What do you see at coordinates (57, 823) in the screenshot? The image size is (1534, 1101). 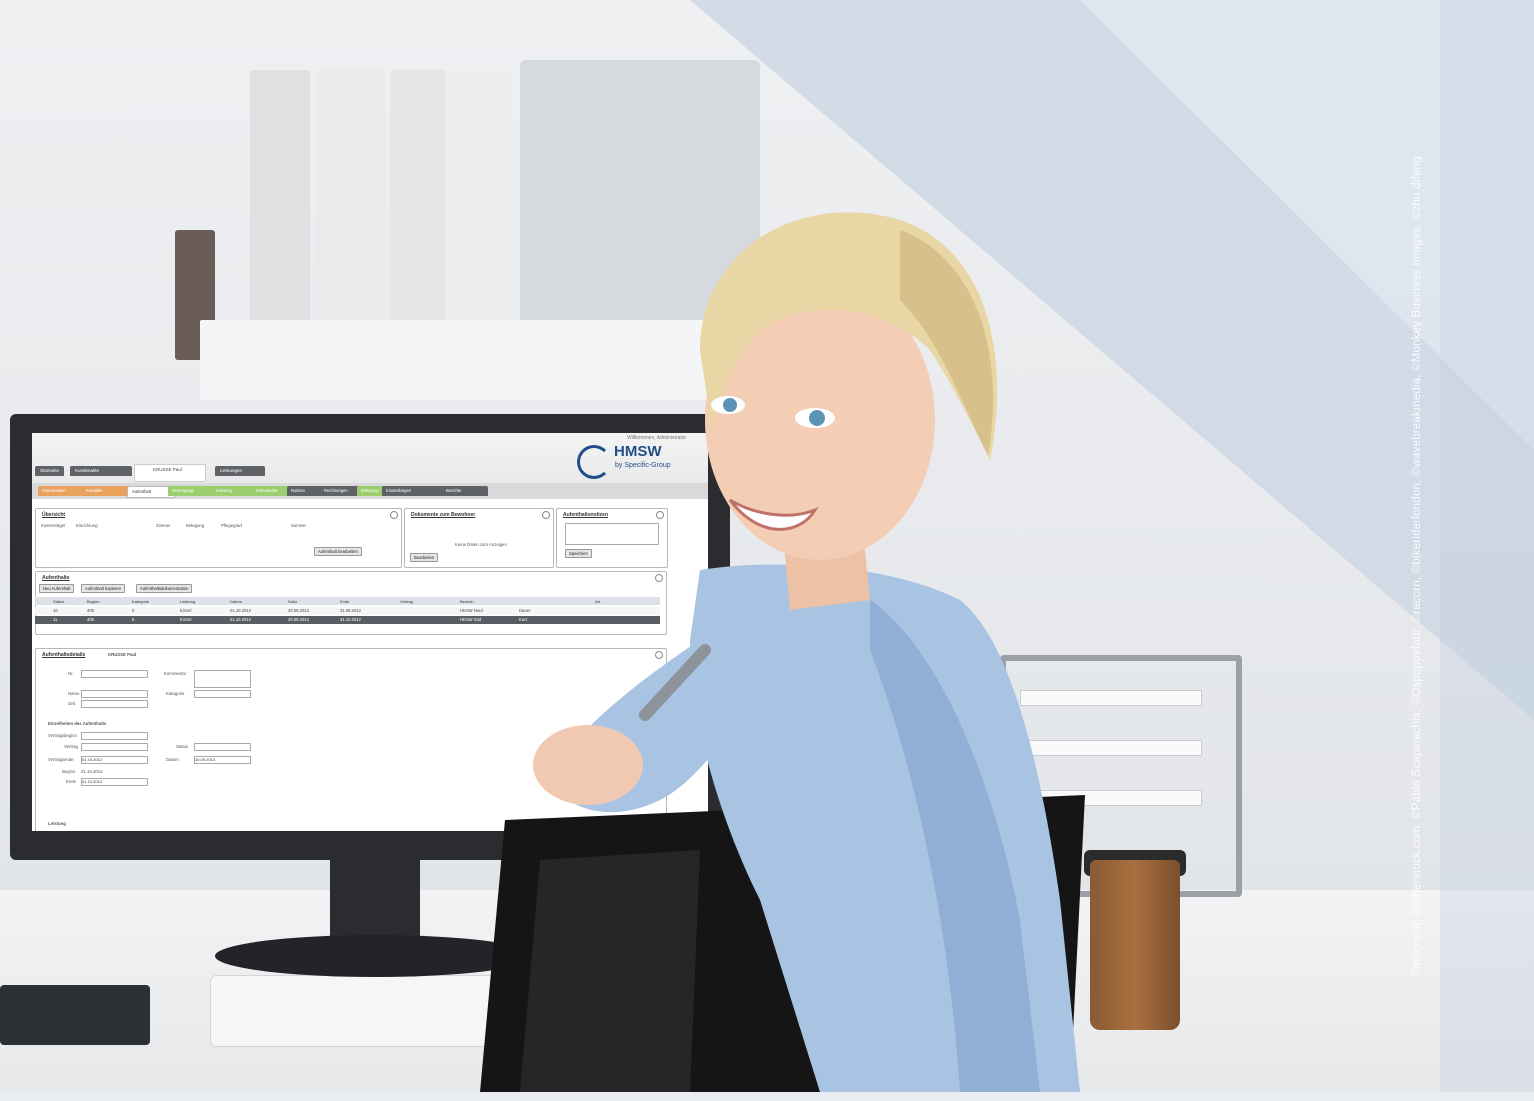 I see `section-footer: Leistung` at bounding box center [57, 823].